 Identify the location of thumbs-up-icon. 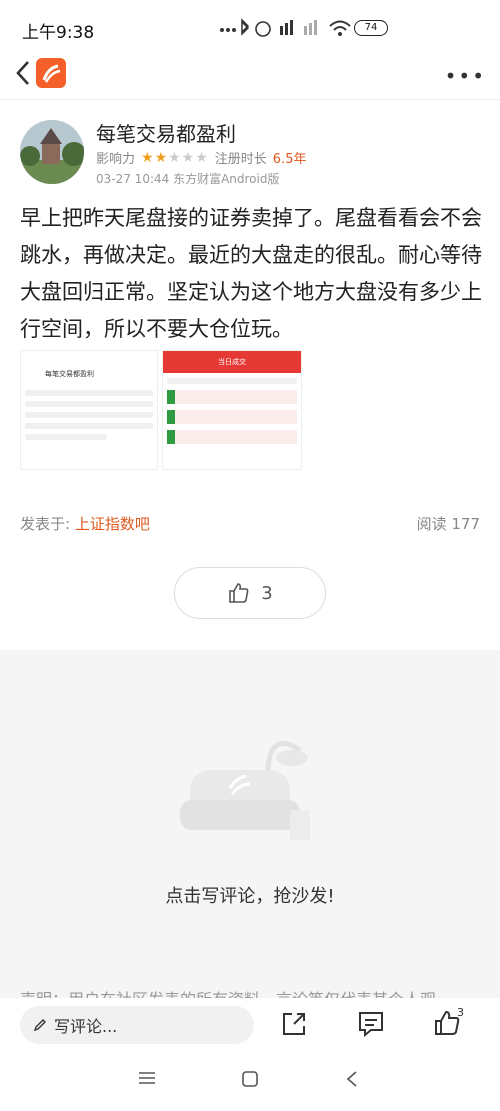
(239, 593).